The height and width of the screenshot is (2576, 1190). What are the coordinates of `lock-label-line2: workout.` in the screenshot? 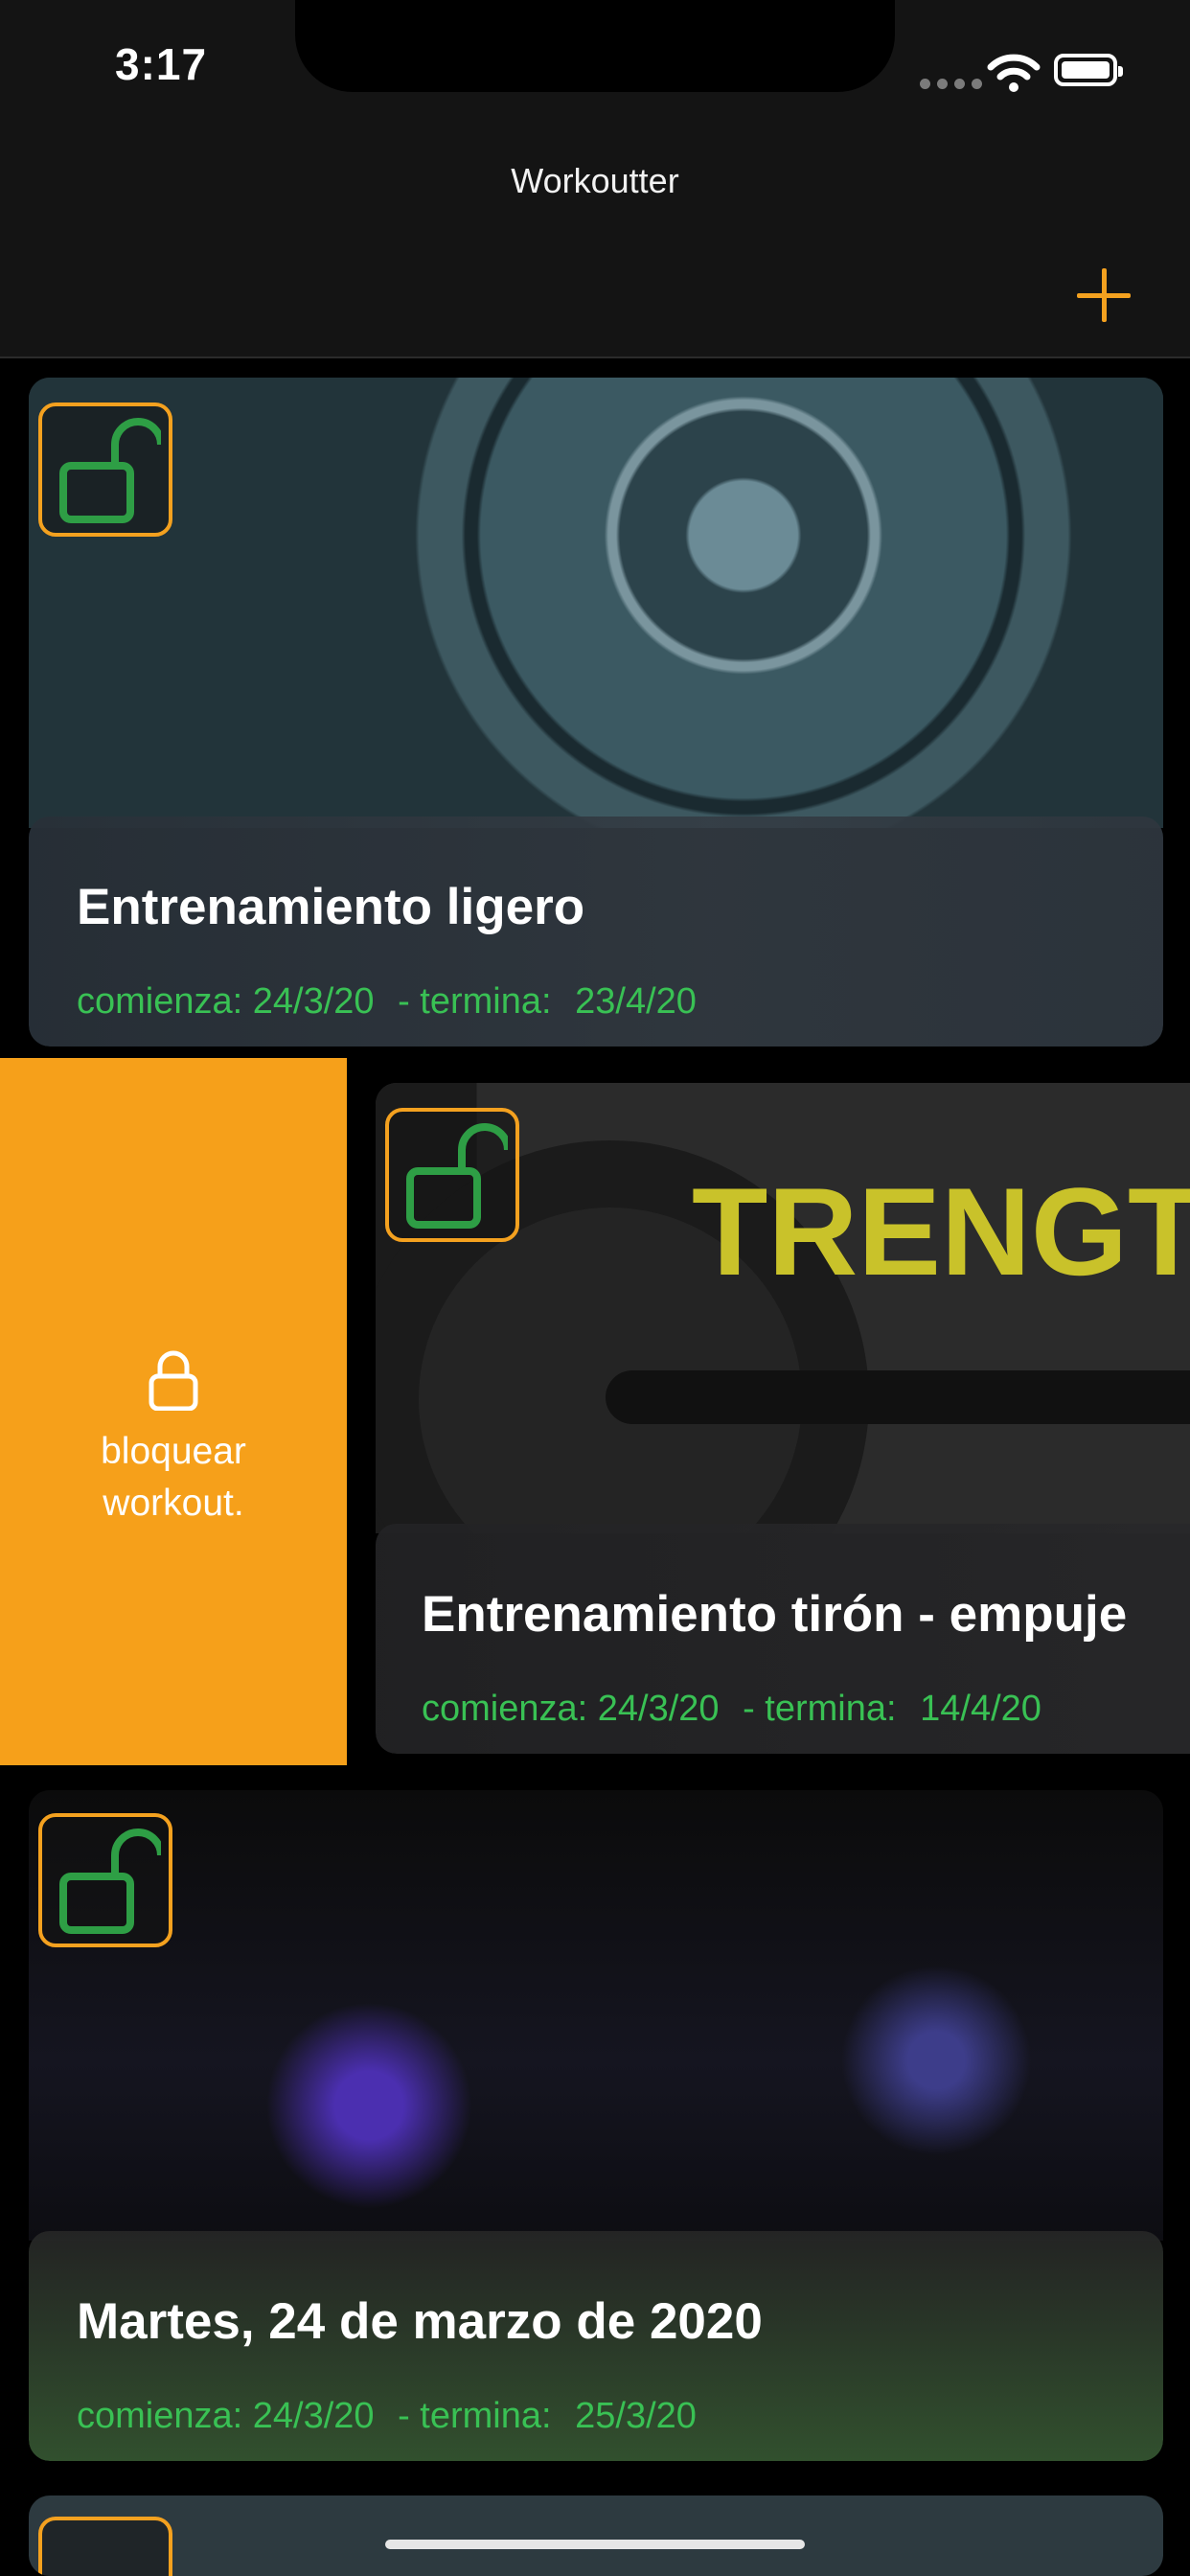 It's located at (174, 1503).